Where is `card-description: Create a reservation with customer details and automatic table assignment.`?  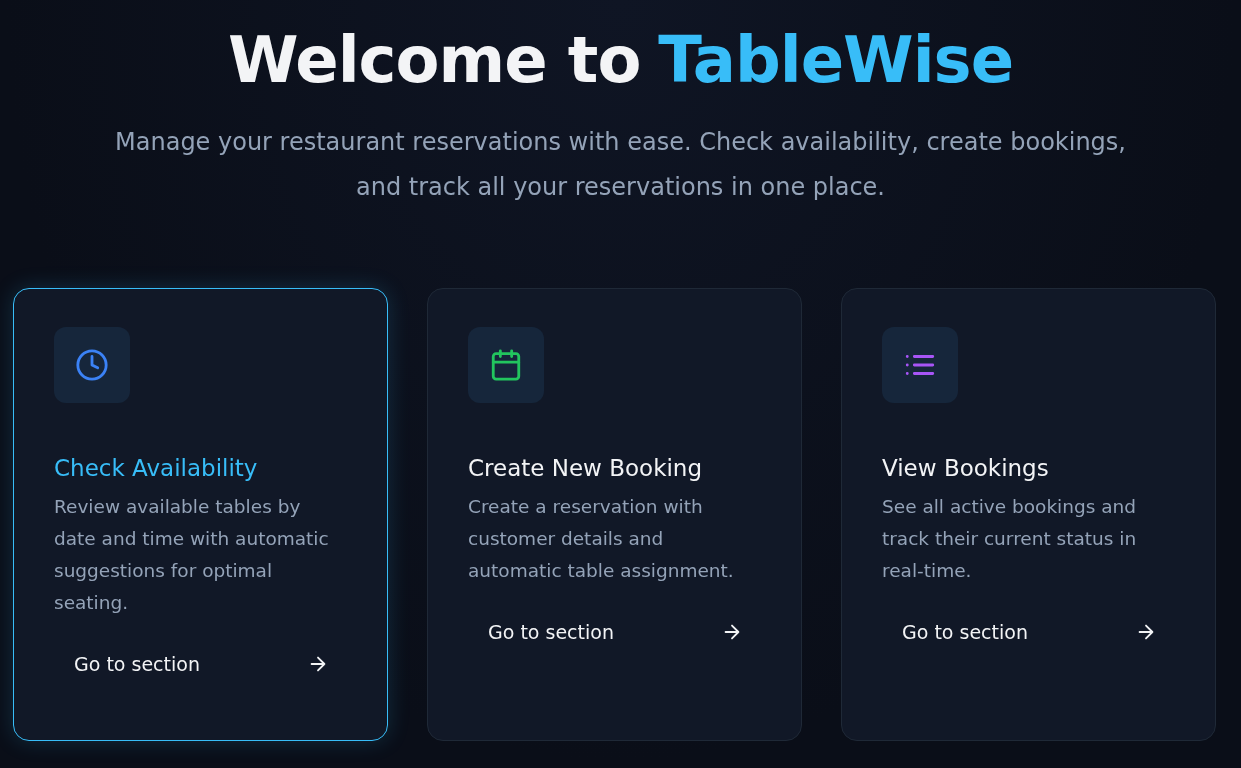
card-description: Create a reservation with customer details and automatic table assignment. is located at coordinates (601, 539).